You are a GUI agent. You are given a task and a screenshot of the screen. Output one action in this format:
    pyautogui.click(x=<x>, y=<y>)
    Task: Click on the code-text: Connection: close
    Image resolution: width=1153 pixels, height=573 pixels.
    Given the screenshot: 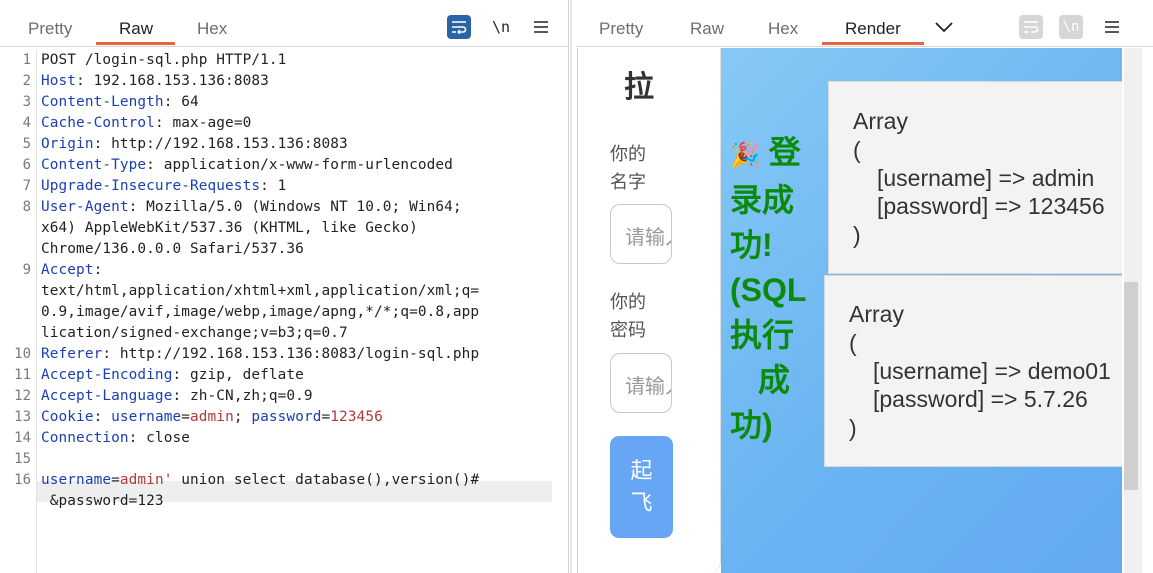 What is the action you would take?
    pyautogui.click(x=115, y=438)
    